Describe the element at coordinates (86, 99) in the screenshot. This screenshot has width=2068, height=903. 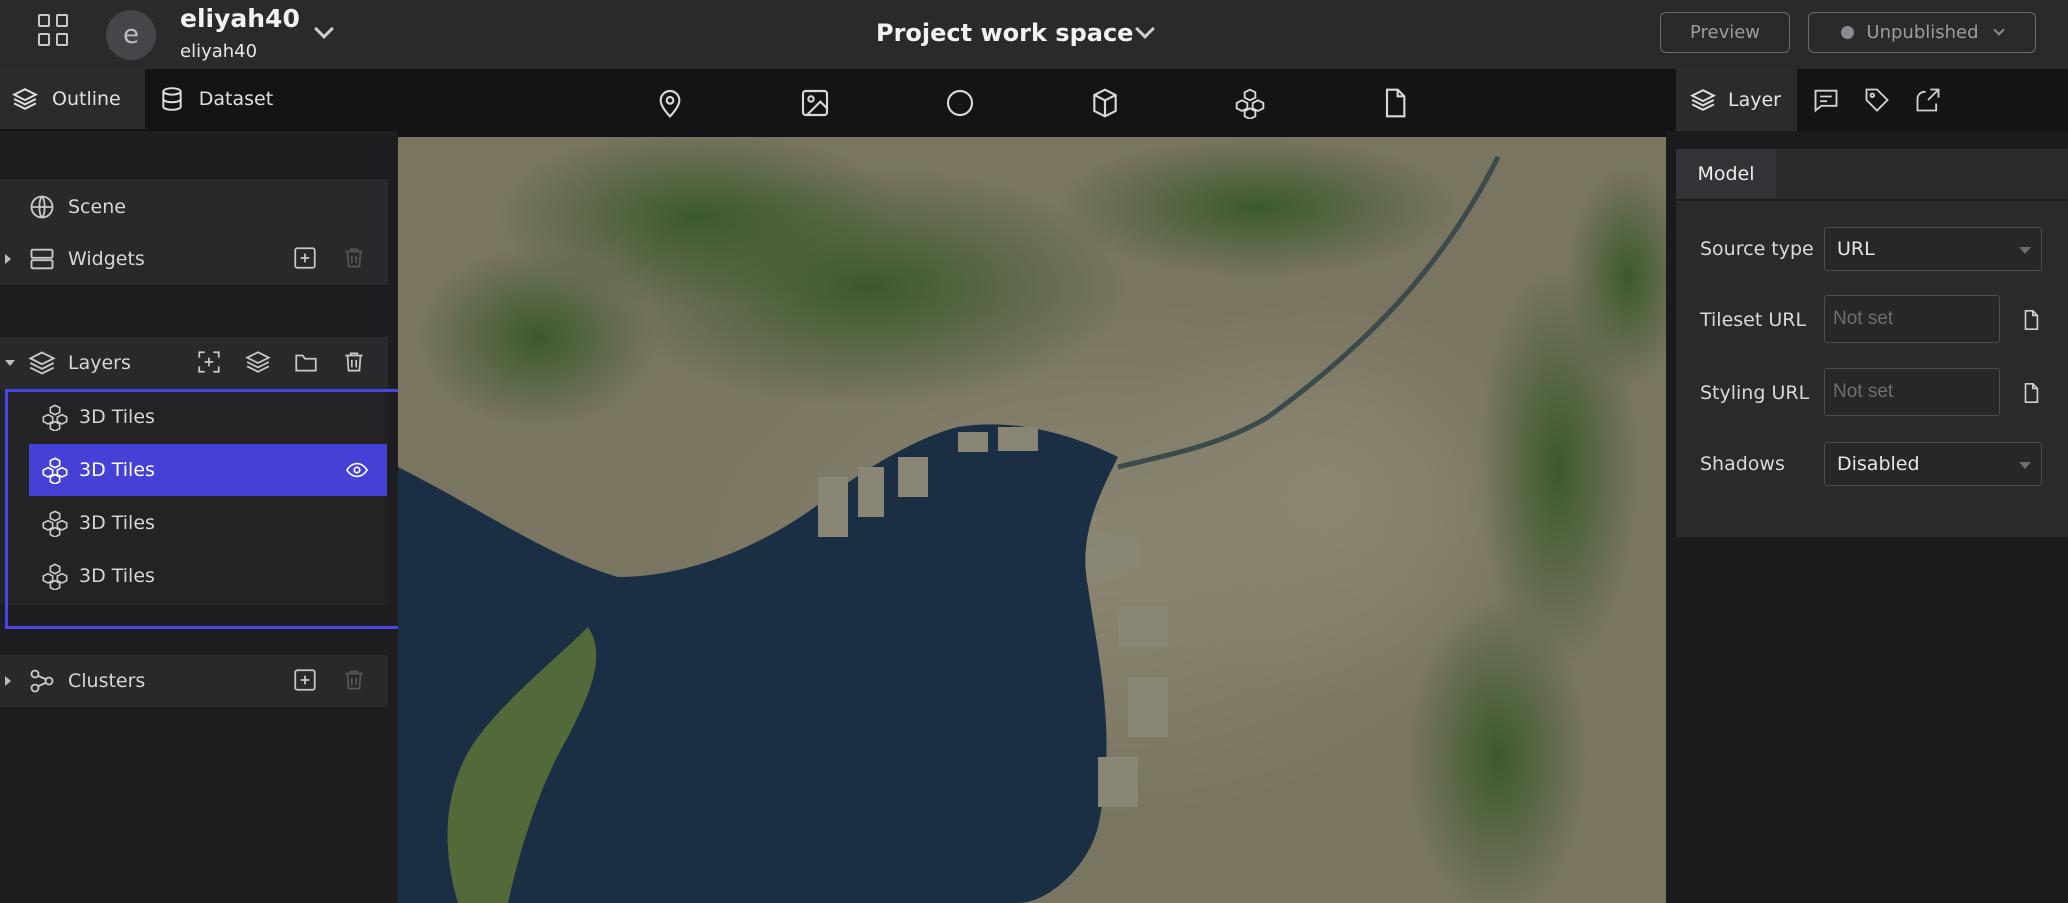
I see `tab-outline-label: Outline` at that location.